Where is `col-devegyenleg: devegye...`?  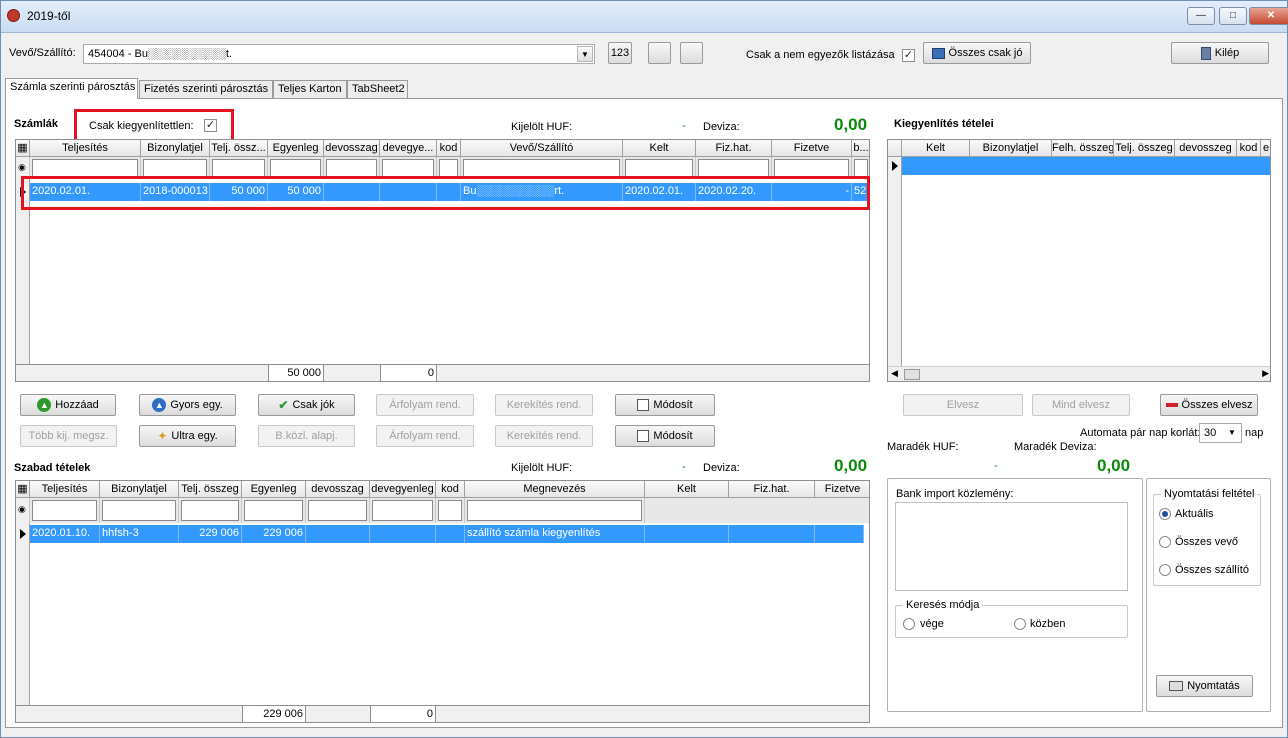 col-devegyenleg: devegye... is located at coordinates (408, 148).